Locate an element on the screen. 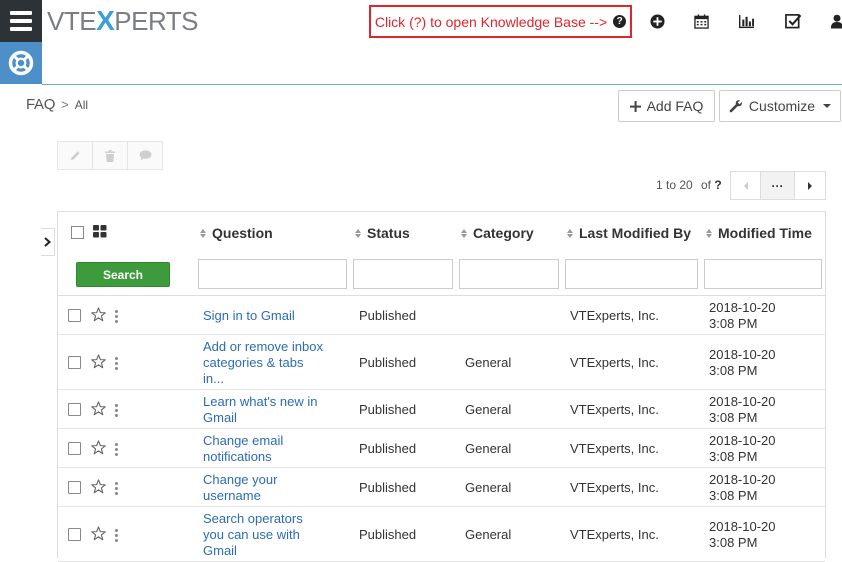 The height and width of the screenshot is (562, 842). question-link: Search operators you can use with Gmail is located at coordinates (263, 535).